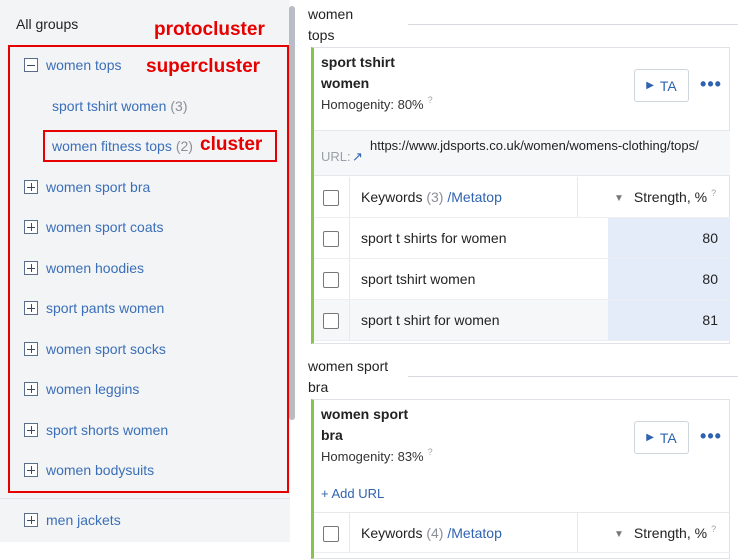 This screenshot has height=559, width=738. I want to click on sidebar-item-label: sport pants women, so click(105, 308).